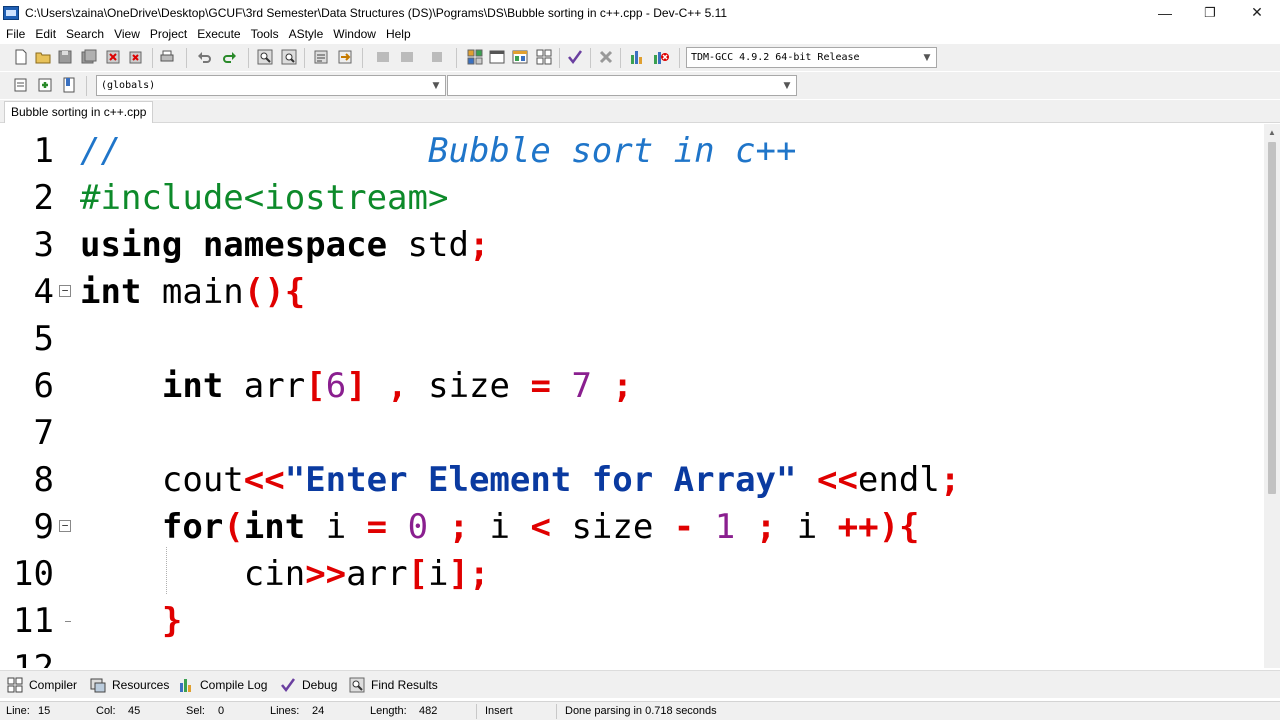 The width and height of the screenshot is (1280, 720). I want to click on status-sel-value: 0, so click(221, 711).